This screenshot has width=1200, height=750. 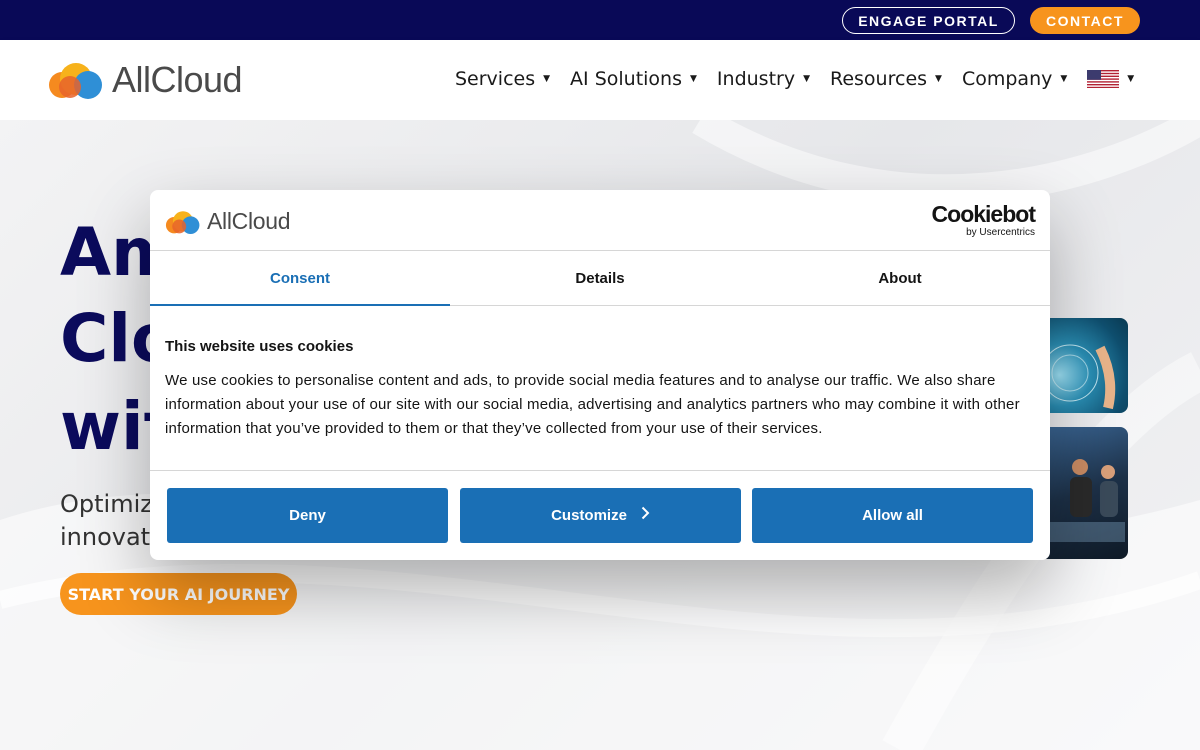 What do you see at coordinates (177, 79) in the screenshot?
I see `logo-wordmark: AllCloud` at bounding box center [177, 79].